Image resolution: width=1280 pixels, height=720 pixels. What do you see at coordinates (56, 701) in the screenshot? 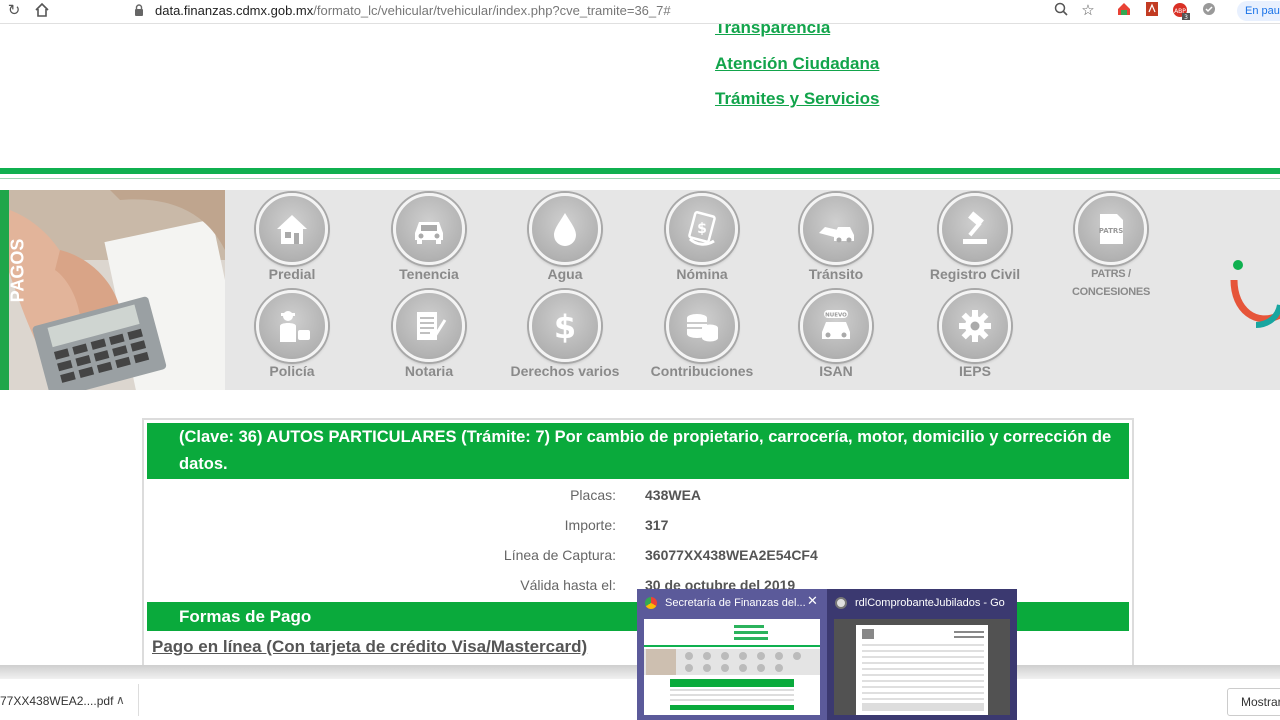
I see `download-item-name: 77XX438WEA2....pdf` at bounding box center [56, 701].